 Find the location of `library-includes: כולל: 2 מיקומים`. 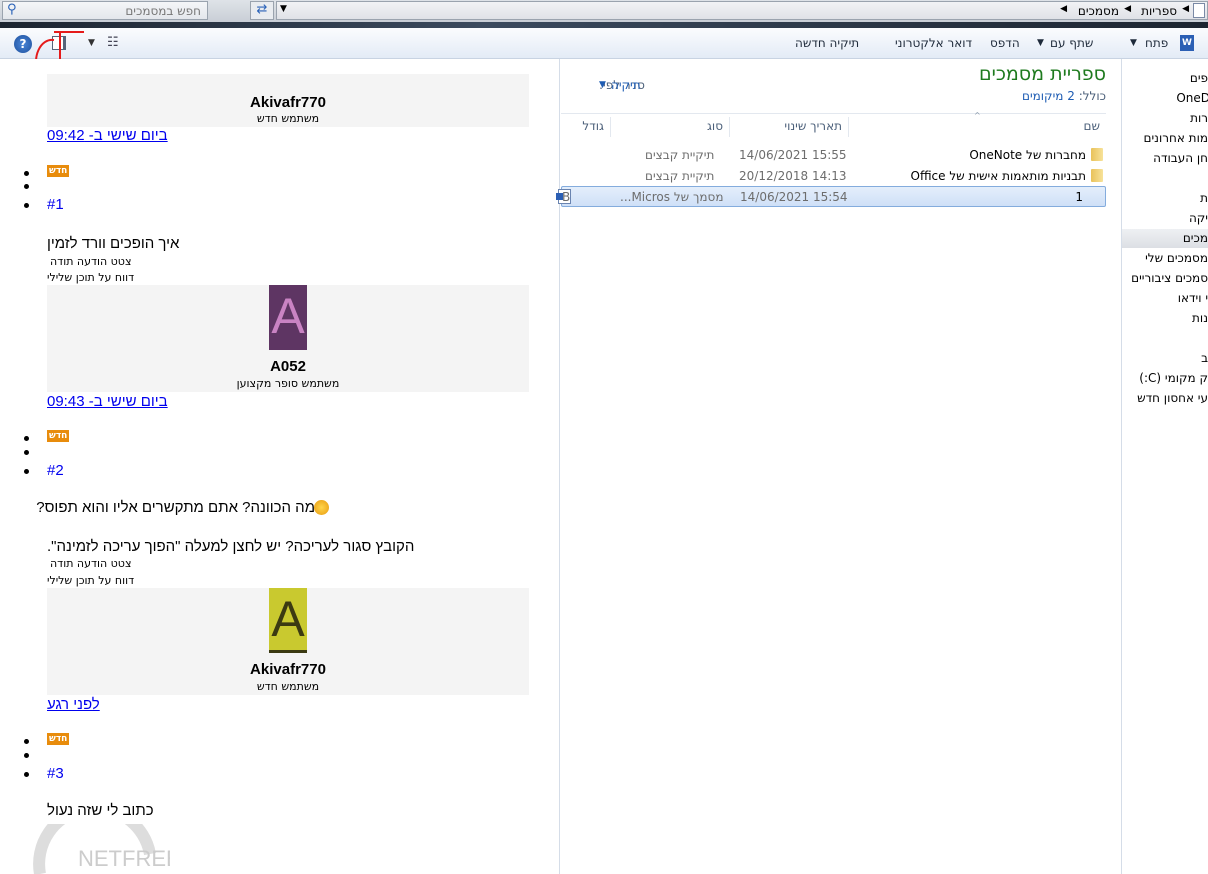

library-includes: כולל: 2 מיקומים is located at coordinates (1064, 96).